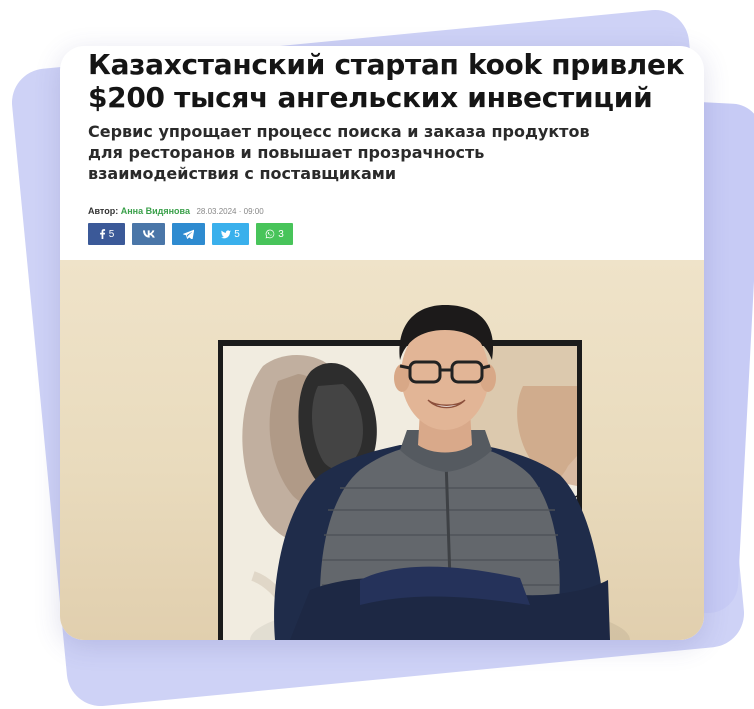 This screenshot has width=754, height=709. Describe the element at coordinates (270, 234) in the screenshot. I see `whatsapp-icon` at that location.